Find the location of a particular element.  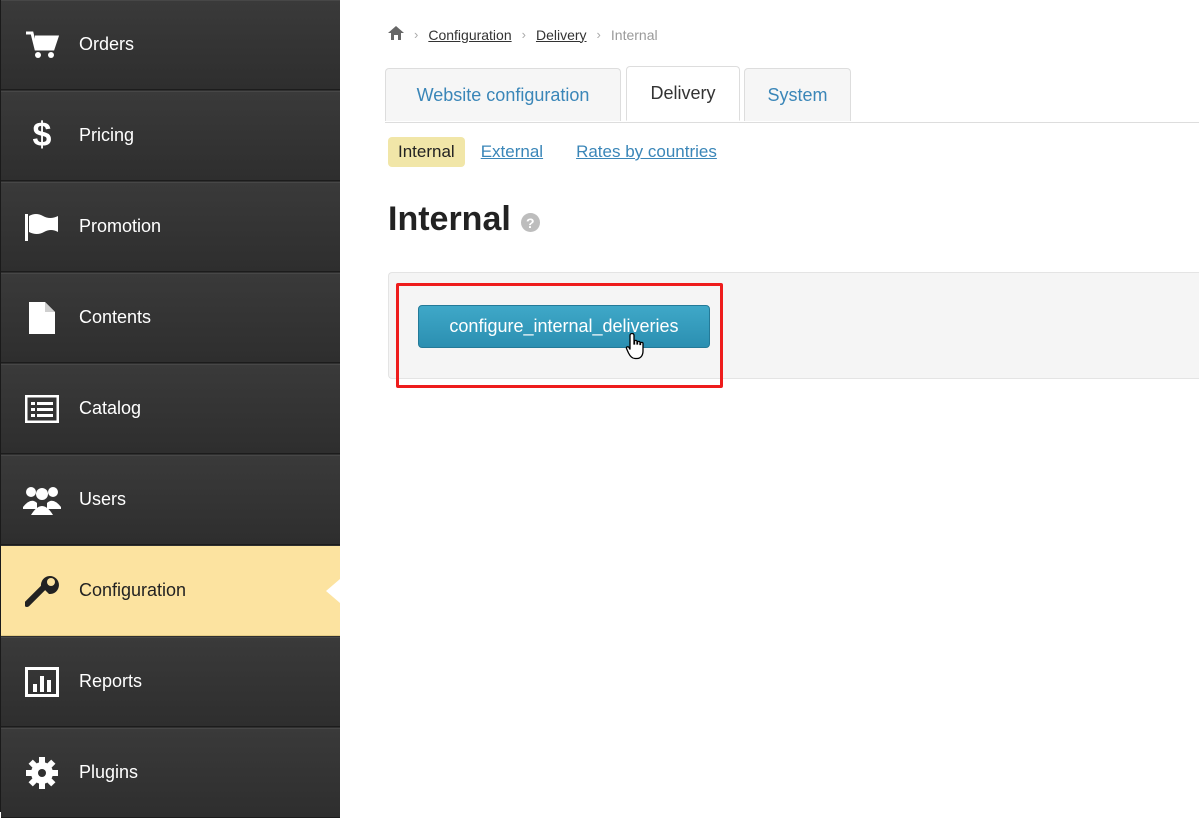

subnav: Internal External Rates by countries is located at coordinates (569, 152).